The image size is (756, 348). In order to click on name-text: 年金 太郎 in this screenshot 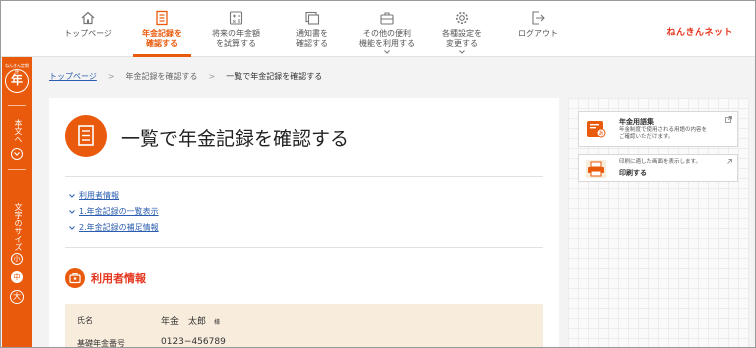, I will do `click(184, 322)`.